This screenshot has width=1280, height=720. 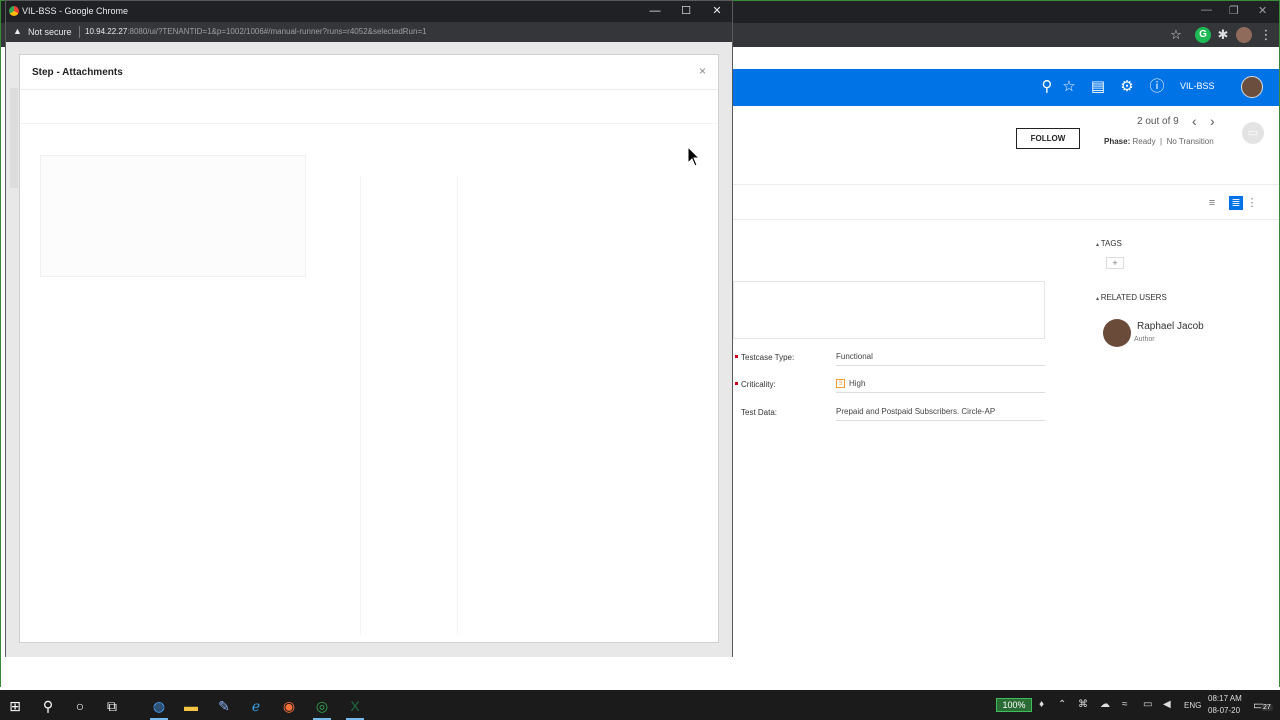 What do you see at coordinates (1252, 87) in the screenshot?
I see `user-avatar` at bounding box center [1252, 87].